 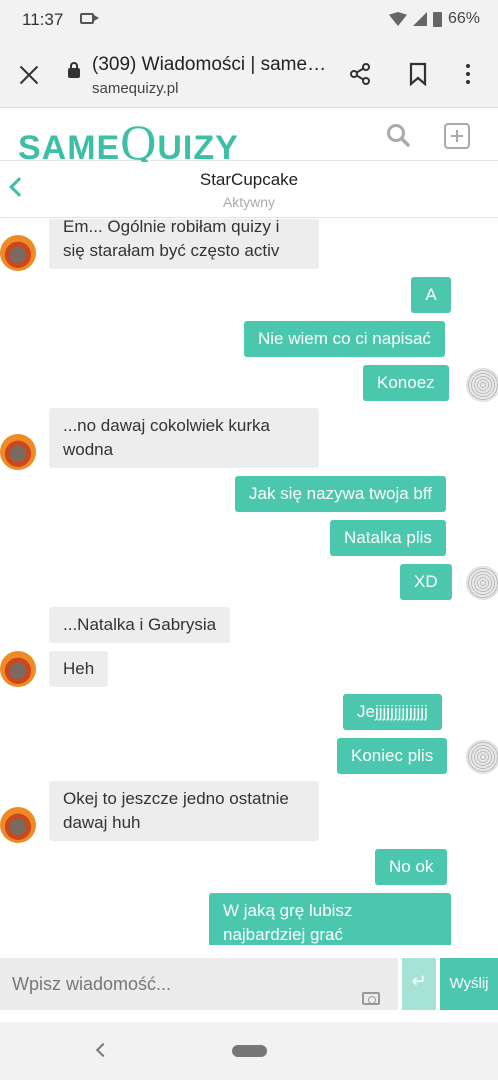 I want to click on bookmark-icon, so click(x=418, y=74).